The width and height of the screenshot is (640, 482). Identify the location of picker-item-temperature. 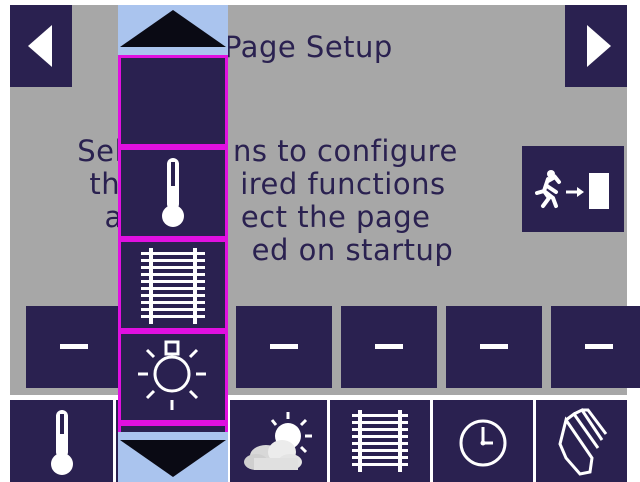
(173, 193).